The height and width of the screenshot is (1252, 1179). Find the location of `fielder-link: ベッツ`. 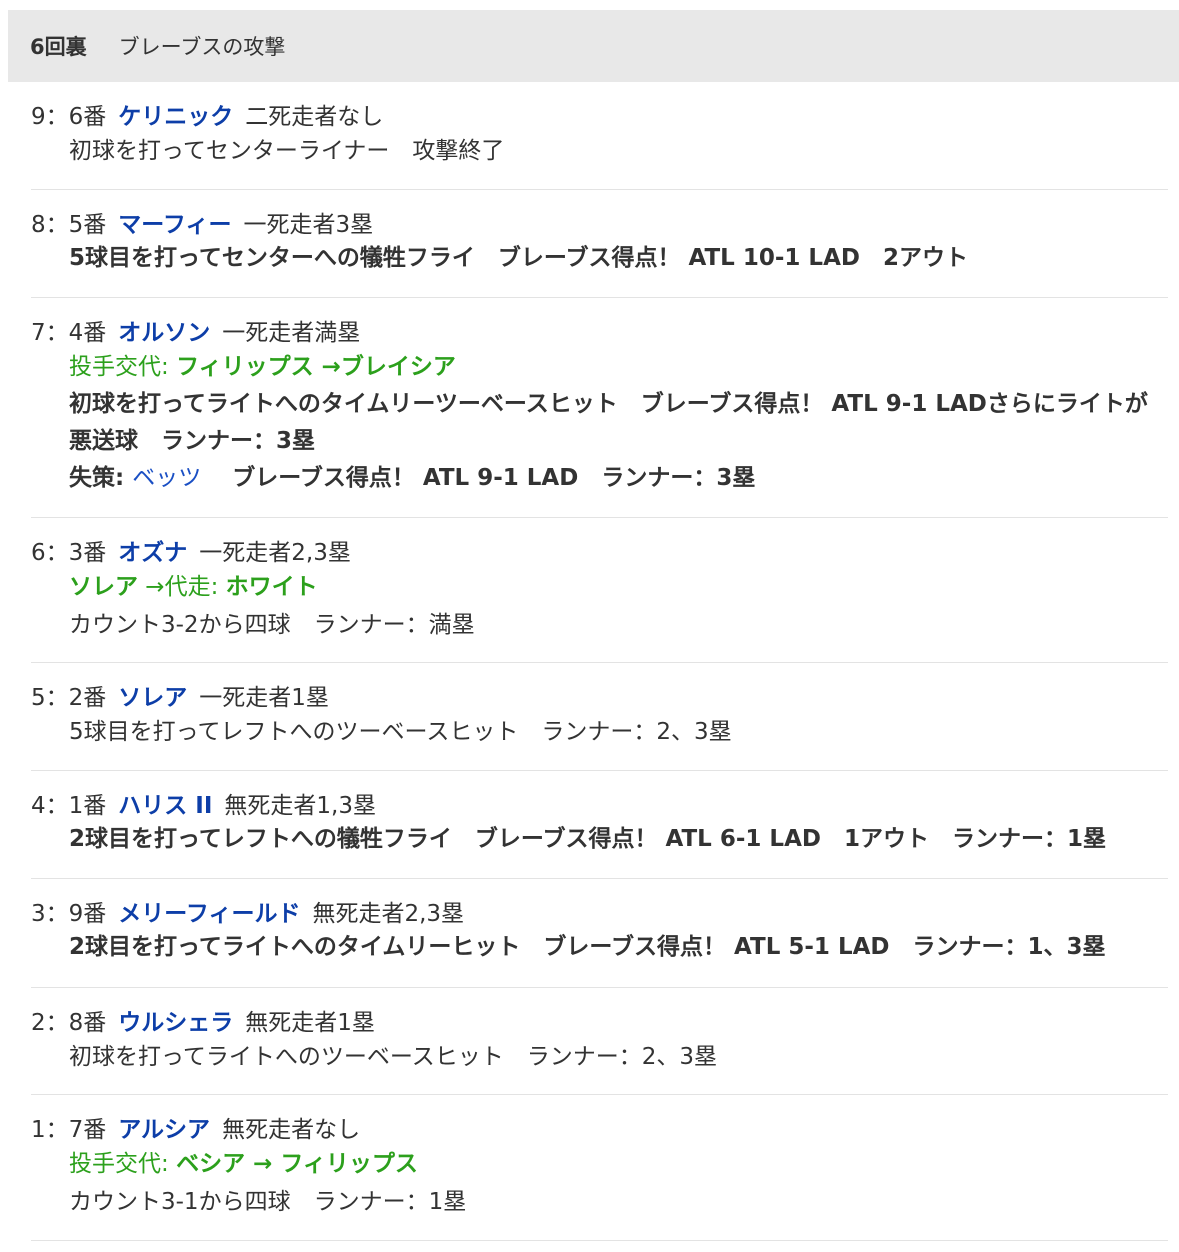

fielder-link: ベッツ is located at coordinates (166, 478).